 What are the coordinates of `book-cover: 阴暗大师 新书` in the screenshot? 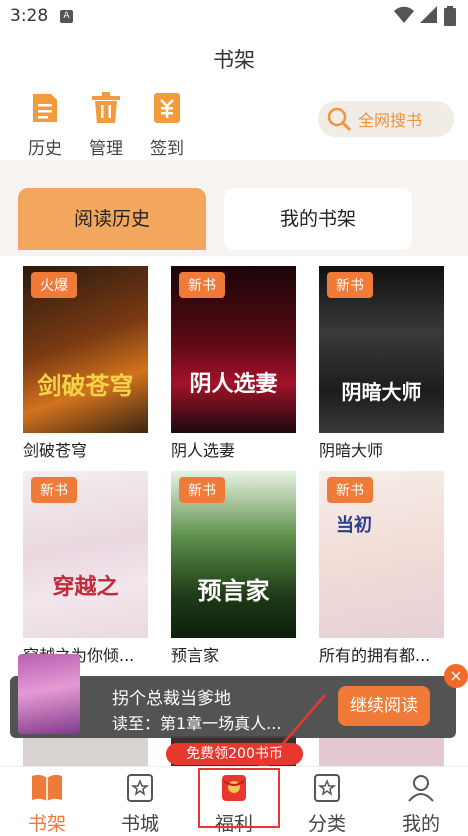 It's located at (381, 349).